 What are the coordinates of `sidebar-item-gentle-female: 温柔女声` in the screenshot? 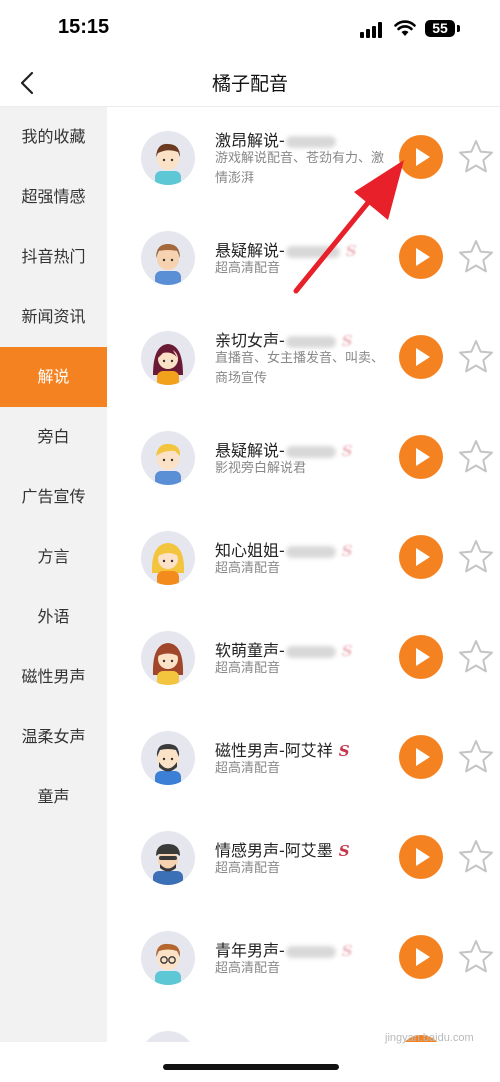 It's located at (53, 737).